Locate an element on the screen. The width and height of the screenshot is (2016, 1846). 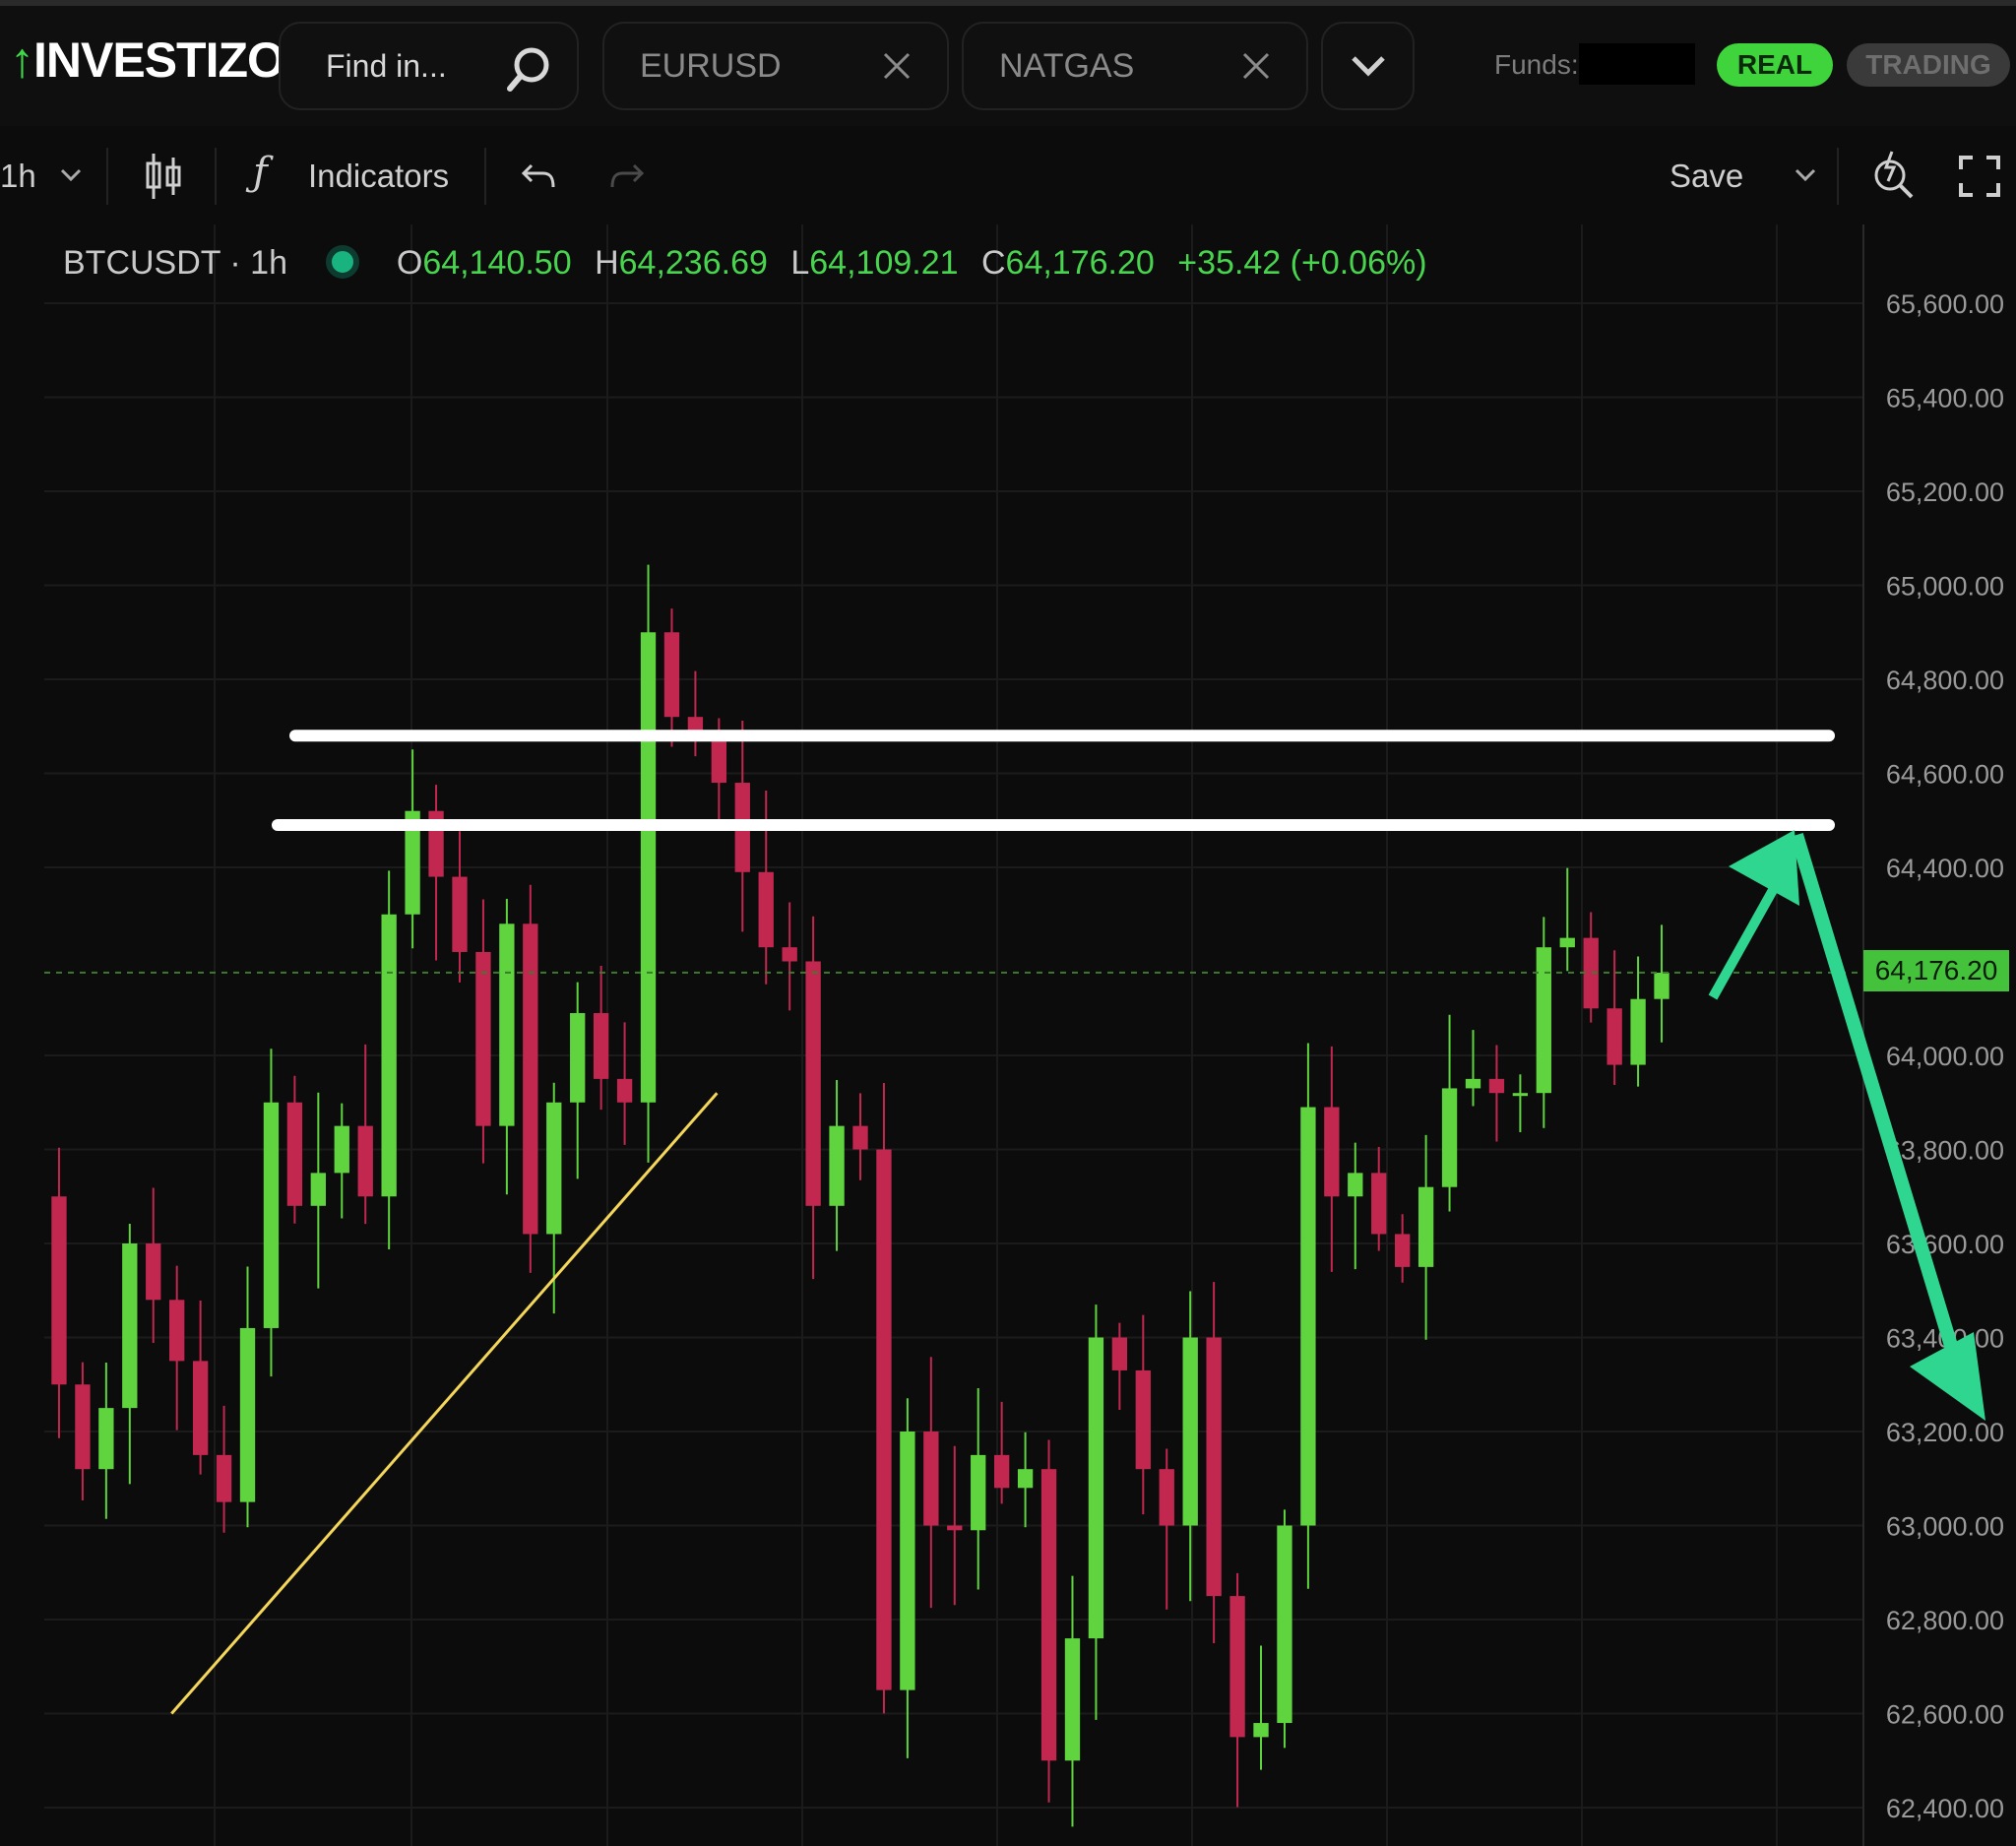
search-icon is located at coordinates (529, 72).